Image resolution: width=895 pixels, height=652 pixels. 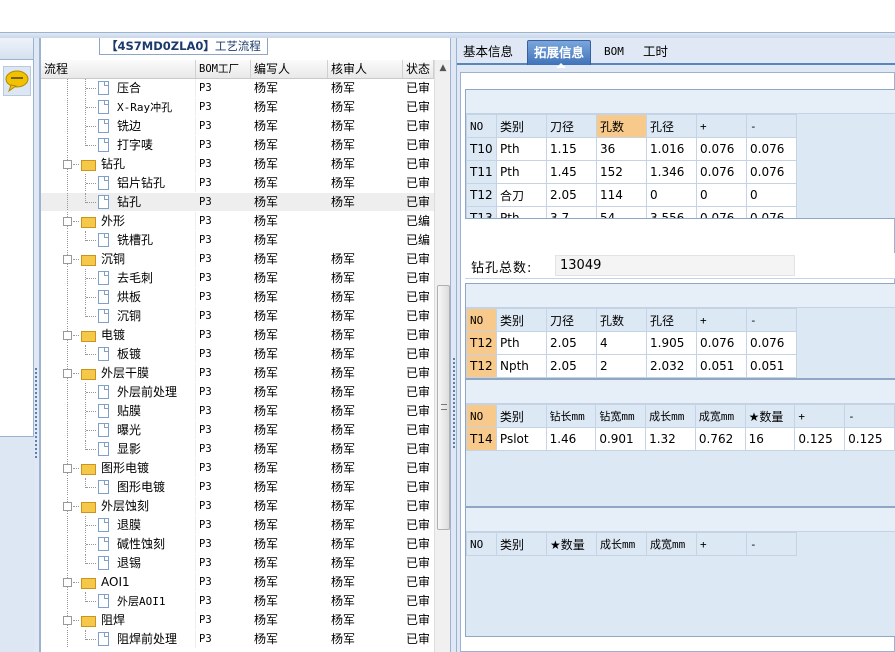 What do you see at coordinates (237, 259) in the screenshot?
I see `tree-row: − 沉铜 P3 杨军 杨军 已审` at bounding box center [237, 259].